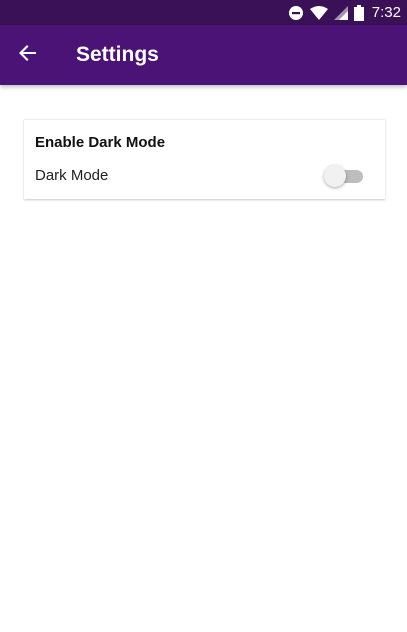 Image resolution: width=407 pixels, height=632 pixels. What do you see at coordinates (335, 176) in the screenshot?
I see `toggle-thumb` at bounding box center [335, 176].